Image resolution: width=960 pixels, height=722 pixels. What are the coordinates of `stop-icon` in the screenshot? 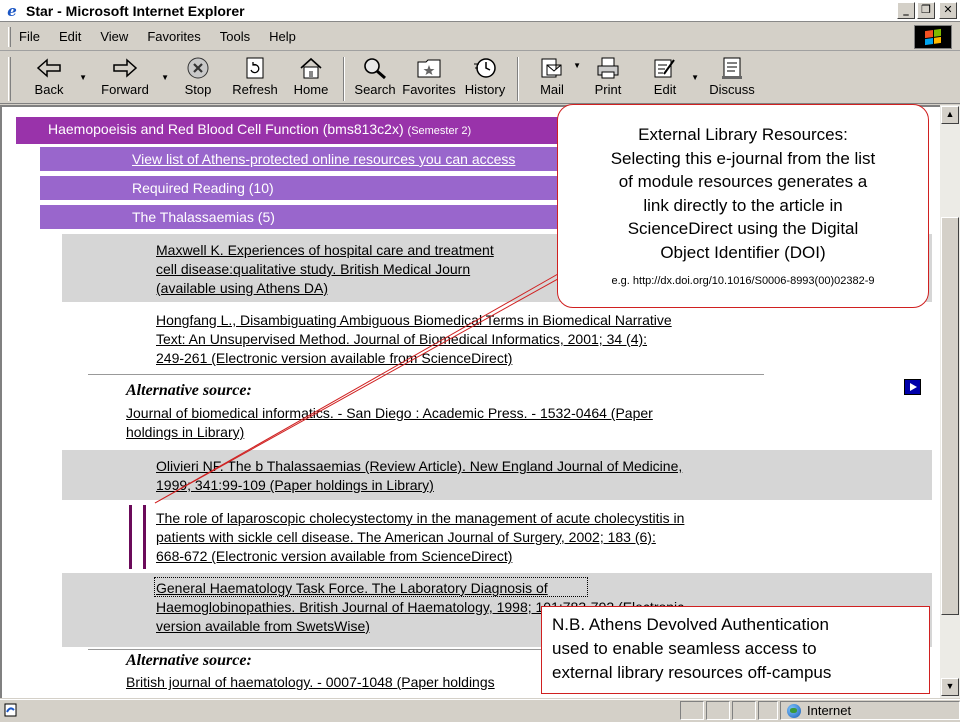 It's located at (198, 68).